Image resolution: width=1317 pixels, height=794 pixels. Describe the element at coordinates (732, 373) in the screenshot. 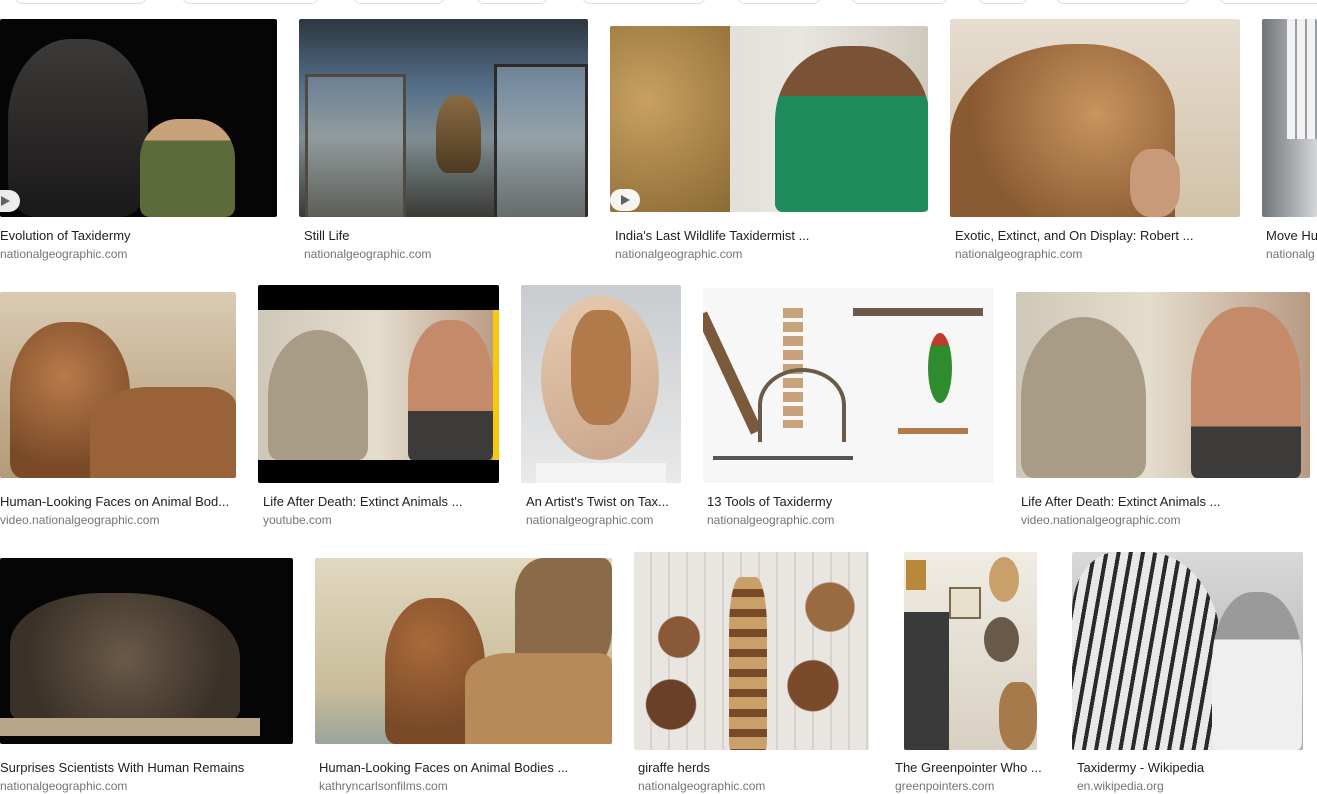

I see `tool-knife` at that location.